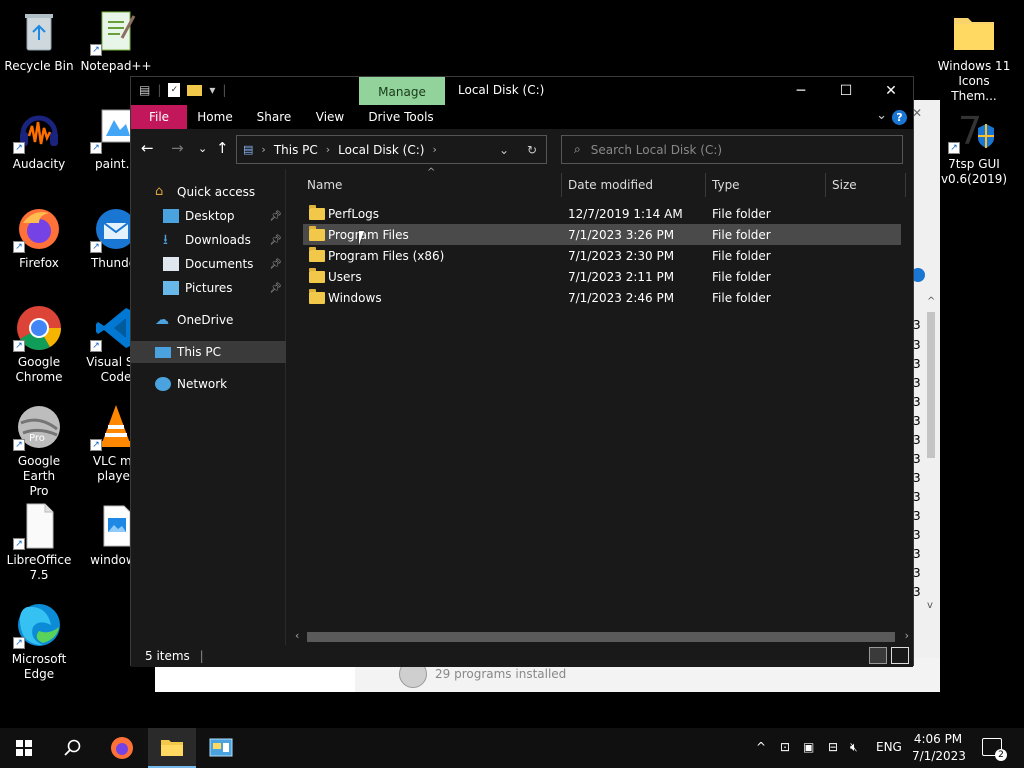 The width and height of the screenshot is (1024, 768). What do you see at coordinates (208, 192) in the screenshot?
I see `nav-quick-access: ⌂ Quick access` at bounding box center [208, 192].